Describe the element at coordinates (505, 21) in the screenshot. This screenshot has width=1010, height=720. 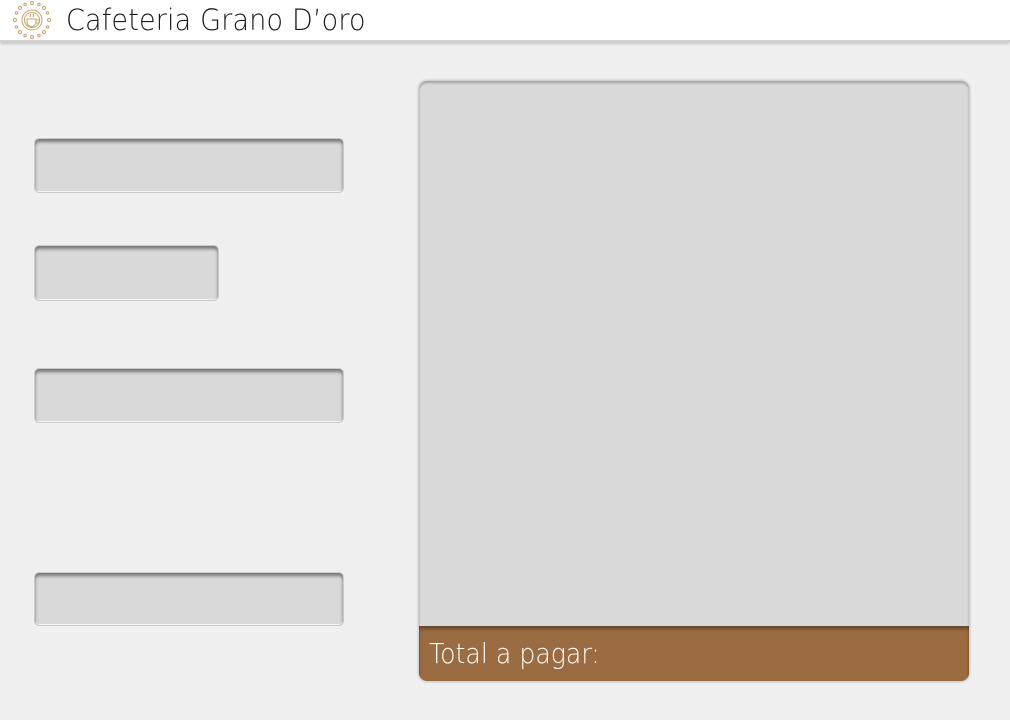
I see `header-bar: Cafeteria Grano D’oro` at that location.